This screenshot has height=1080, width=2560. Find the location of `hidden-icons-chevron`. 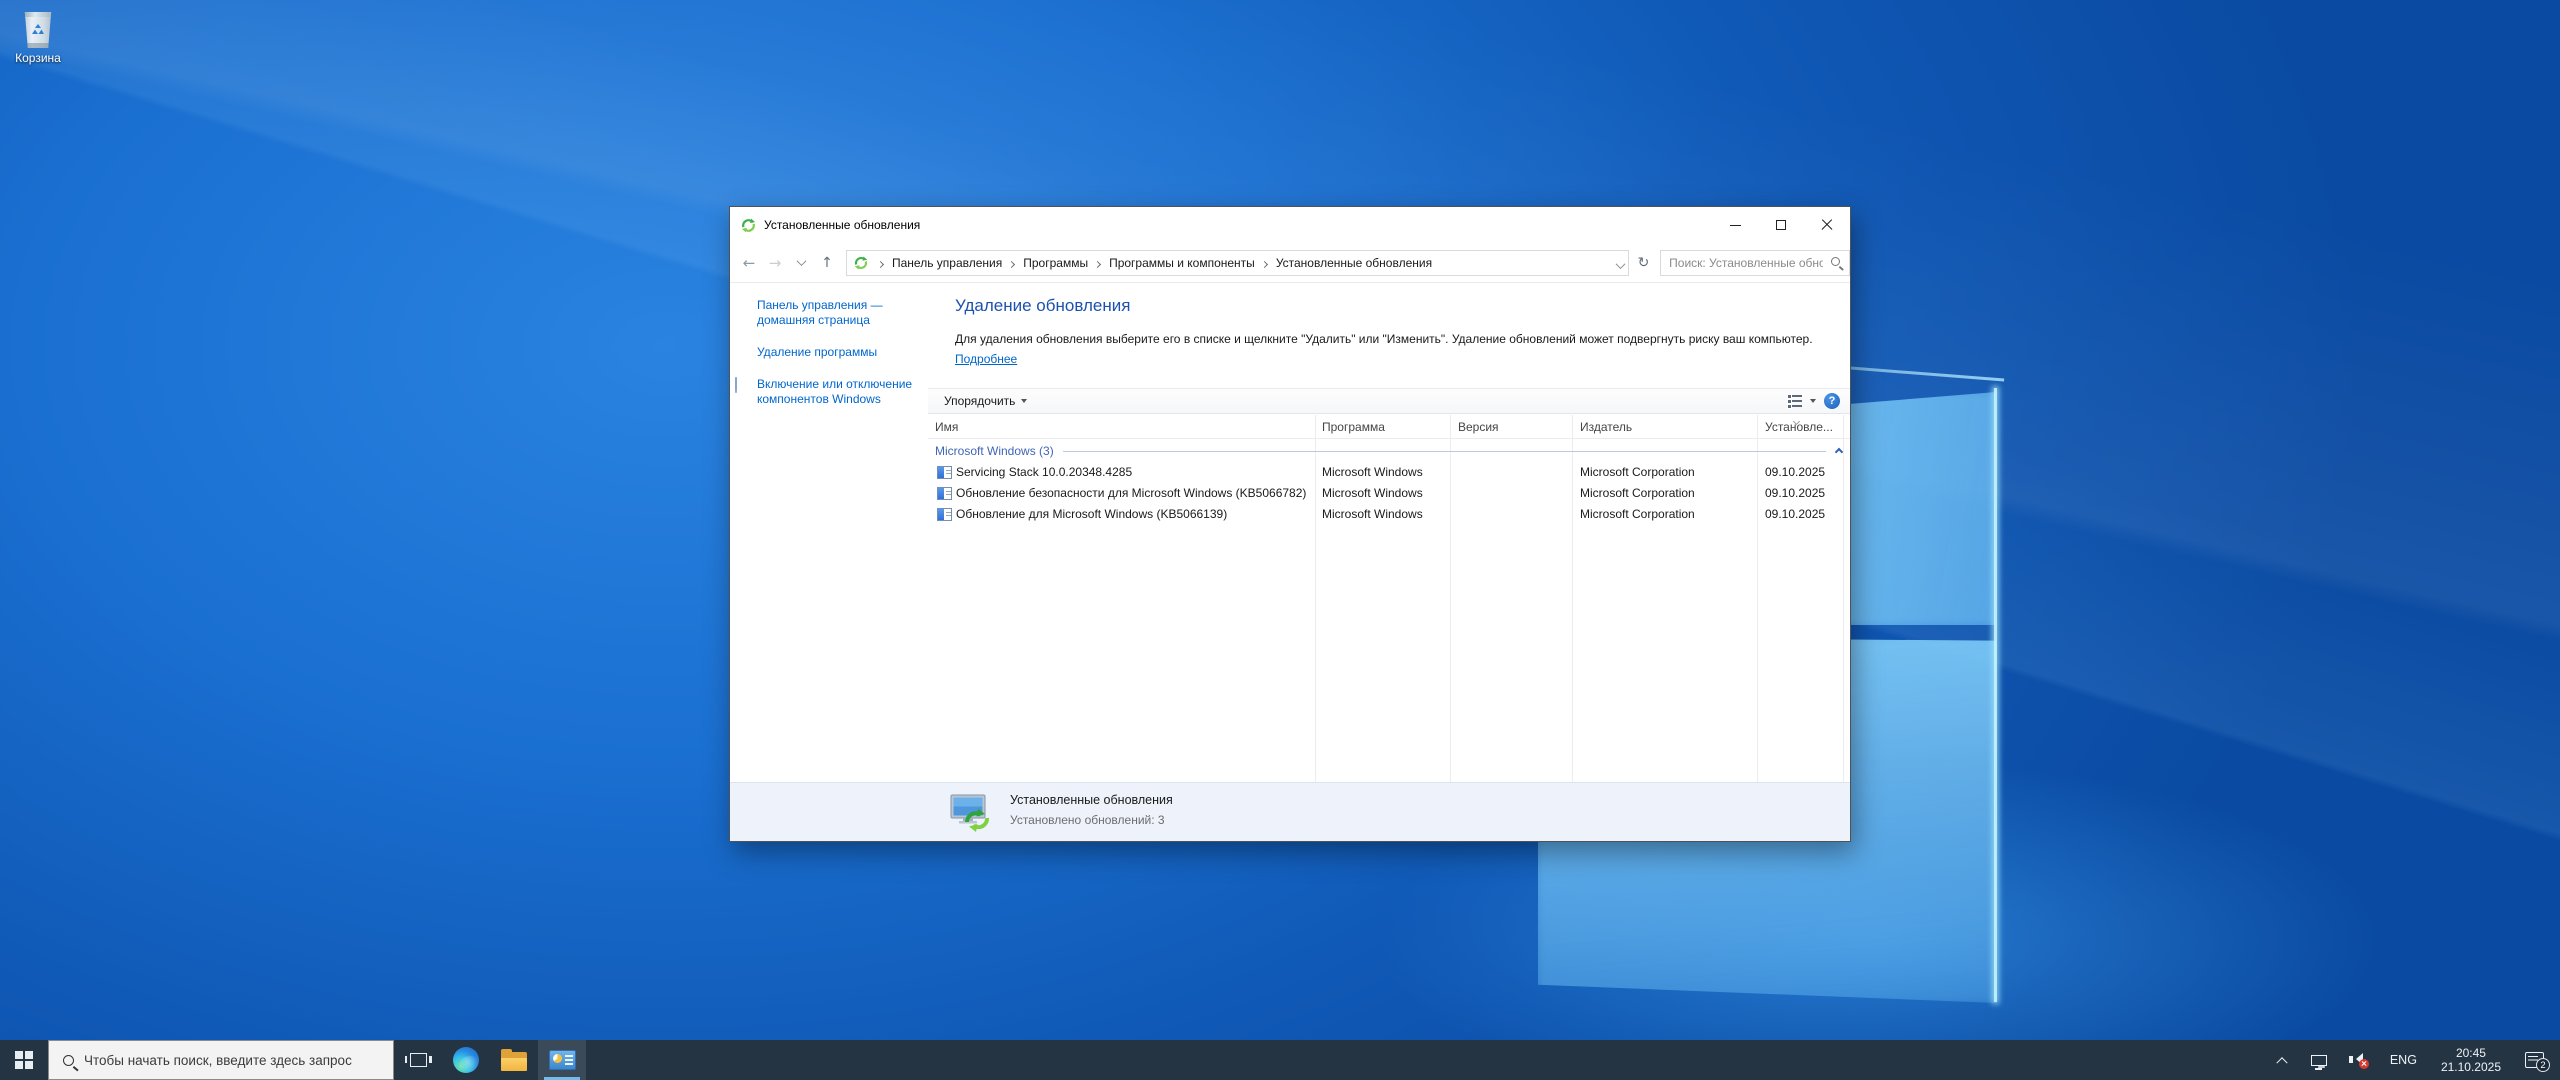

hidden-icons-chevron is located at coordinates (2282, 1063).